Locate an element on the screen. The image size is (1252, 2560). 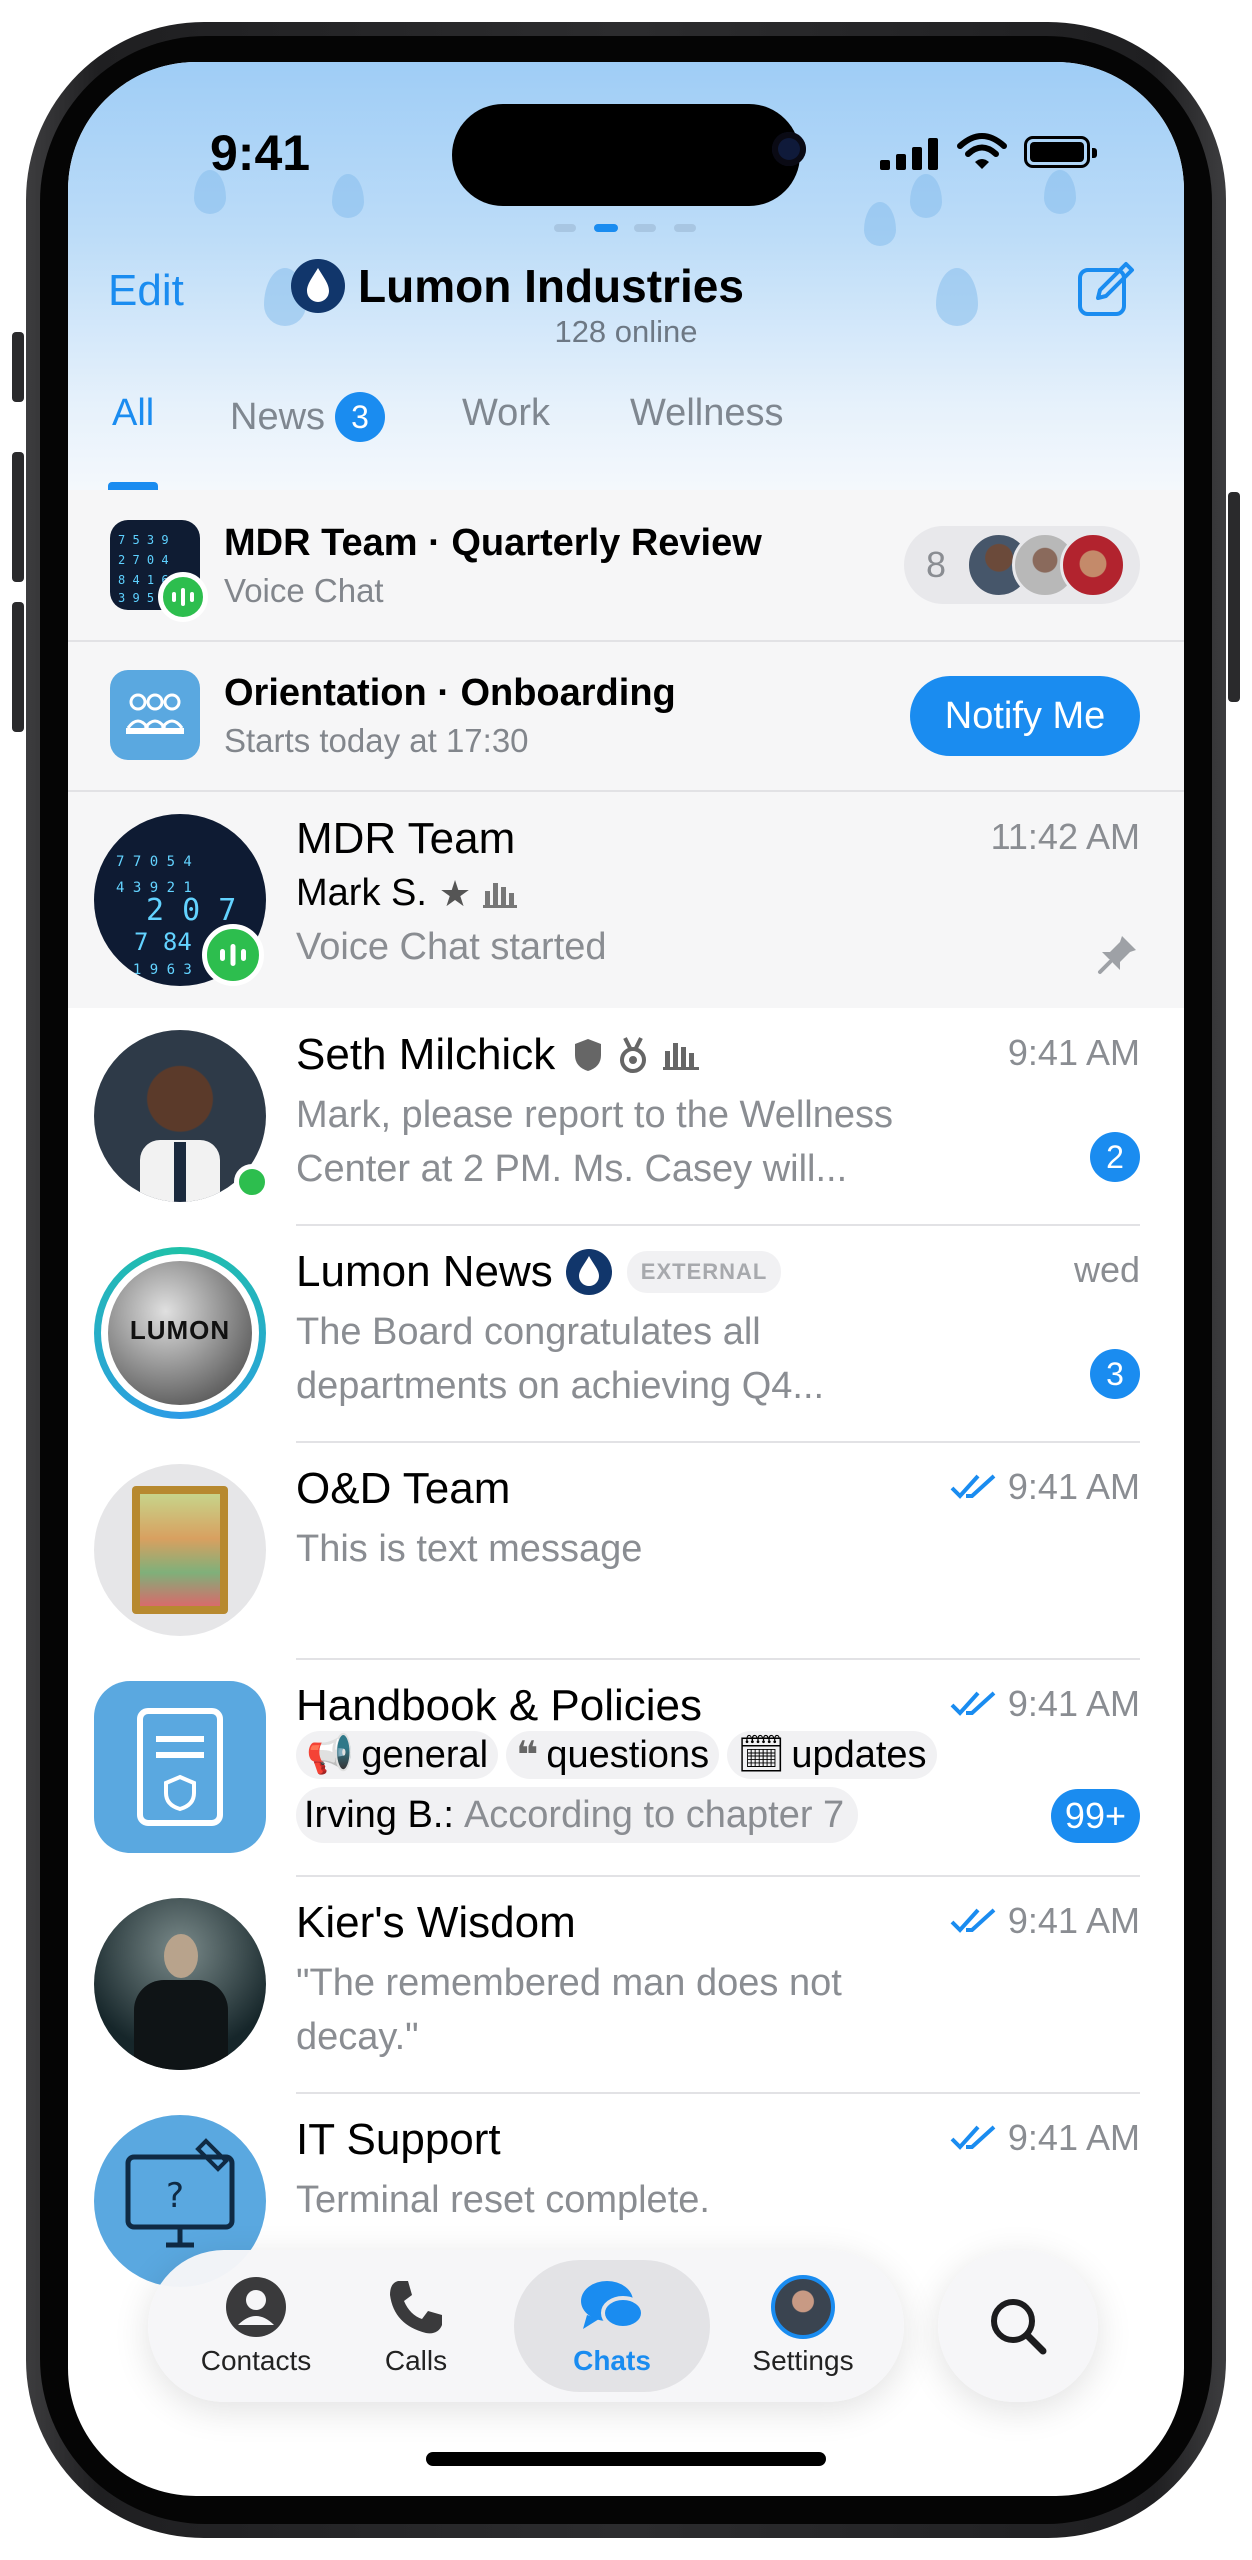
svg-text: 7 7 0 5 4 is located at coordinates (154, 862).